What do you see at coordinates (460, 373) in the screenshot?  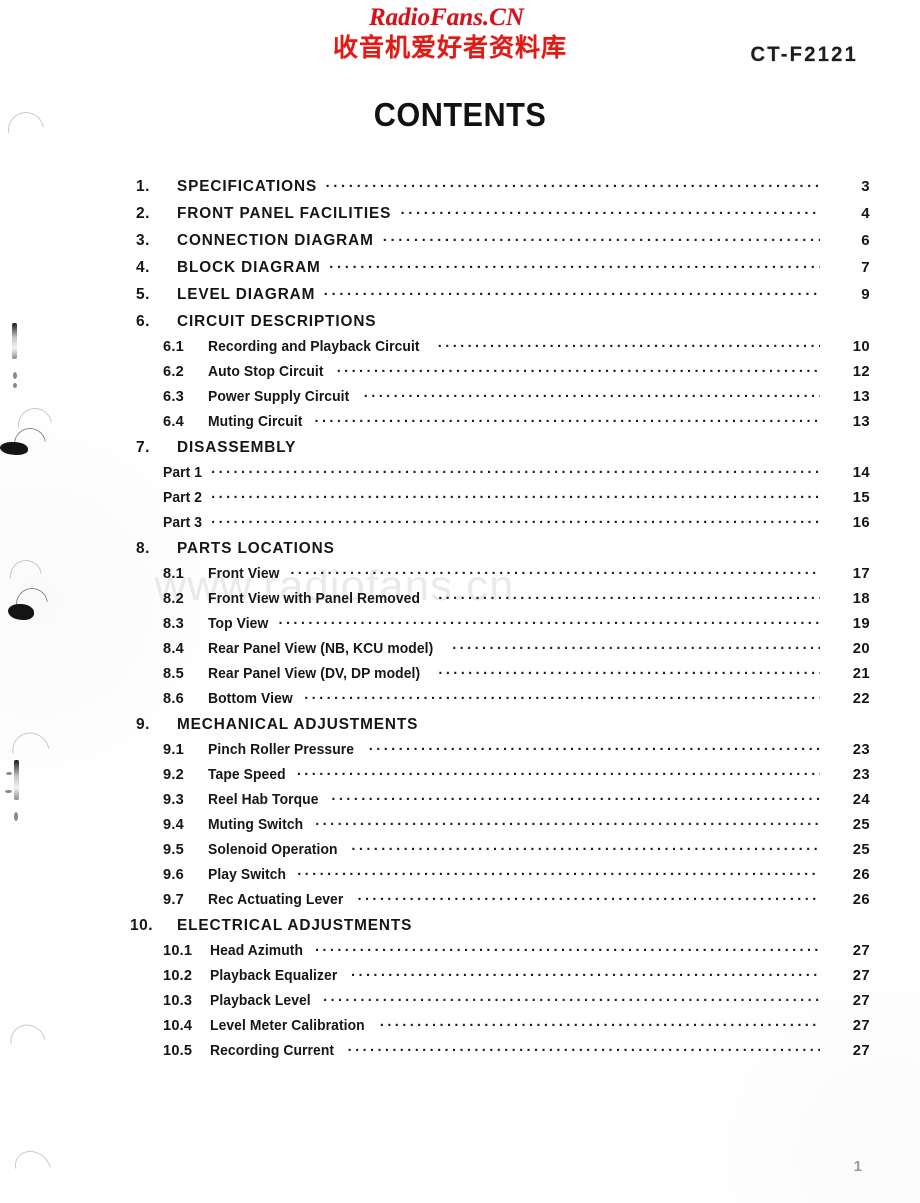 I see `toc-row: 6.2 Auto Stop Circuit 12` at bounding box center [460, 373].